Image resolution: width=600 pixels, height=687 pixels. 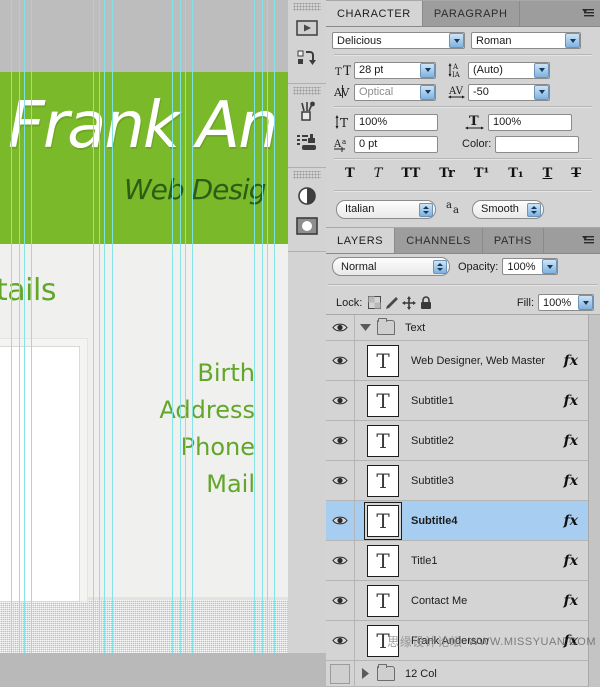 I want to click on masks-icon, so click(x=307, y=226).